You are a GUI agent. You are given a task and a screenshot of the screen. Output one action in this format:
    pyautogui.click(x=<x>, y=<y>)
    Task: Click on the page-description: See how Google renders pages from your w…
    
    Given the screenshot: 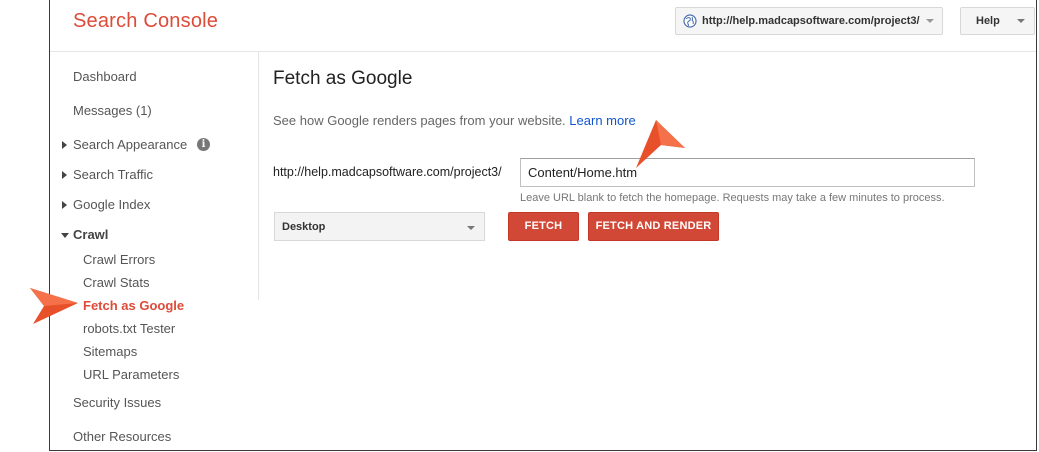 What is the action you would take?
    pyautogui.click(x=454, y=120)
    